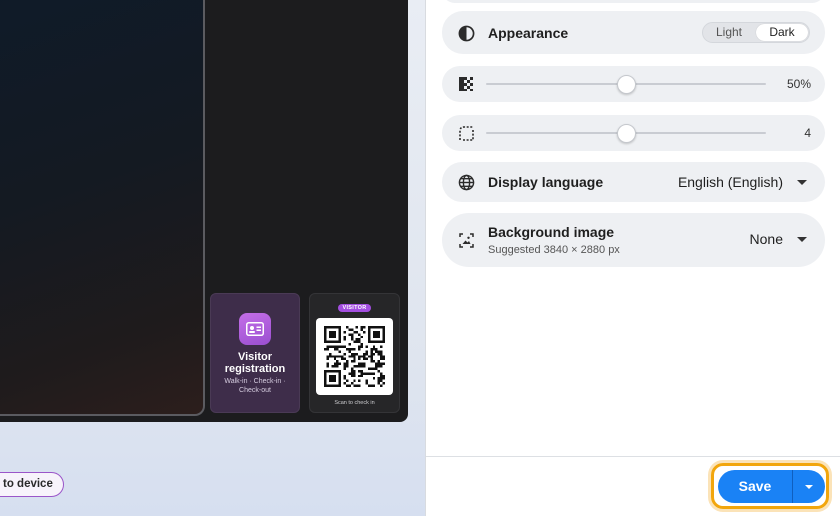  What do you see at coordinates (466, 240) in the screenshot?
I see `image-placeholder-icon` at bounding box center [466, 240].